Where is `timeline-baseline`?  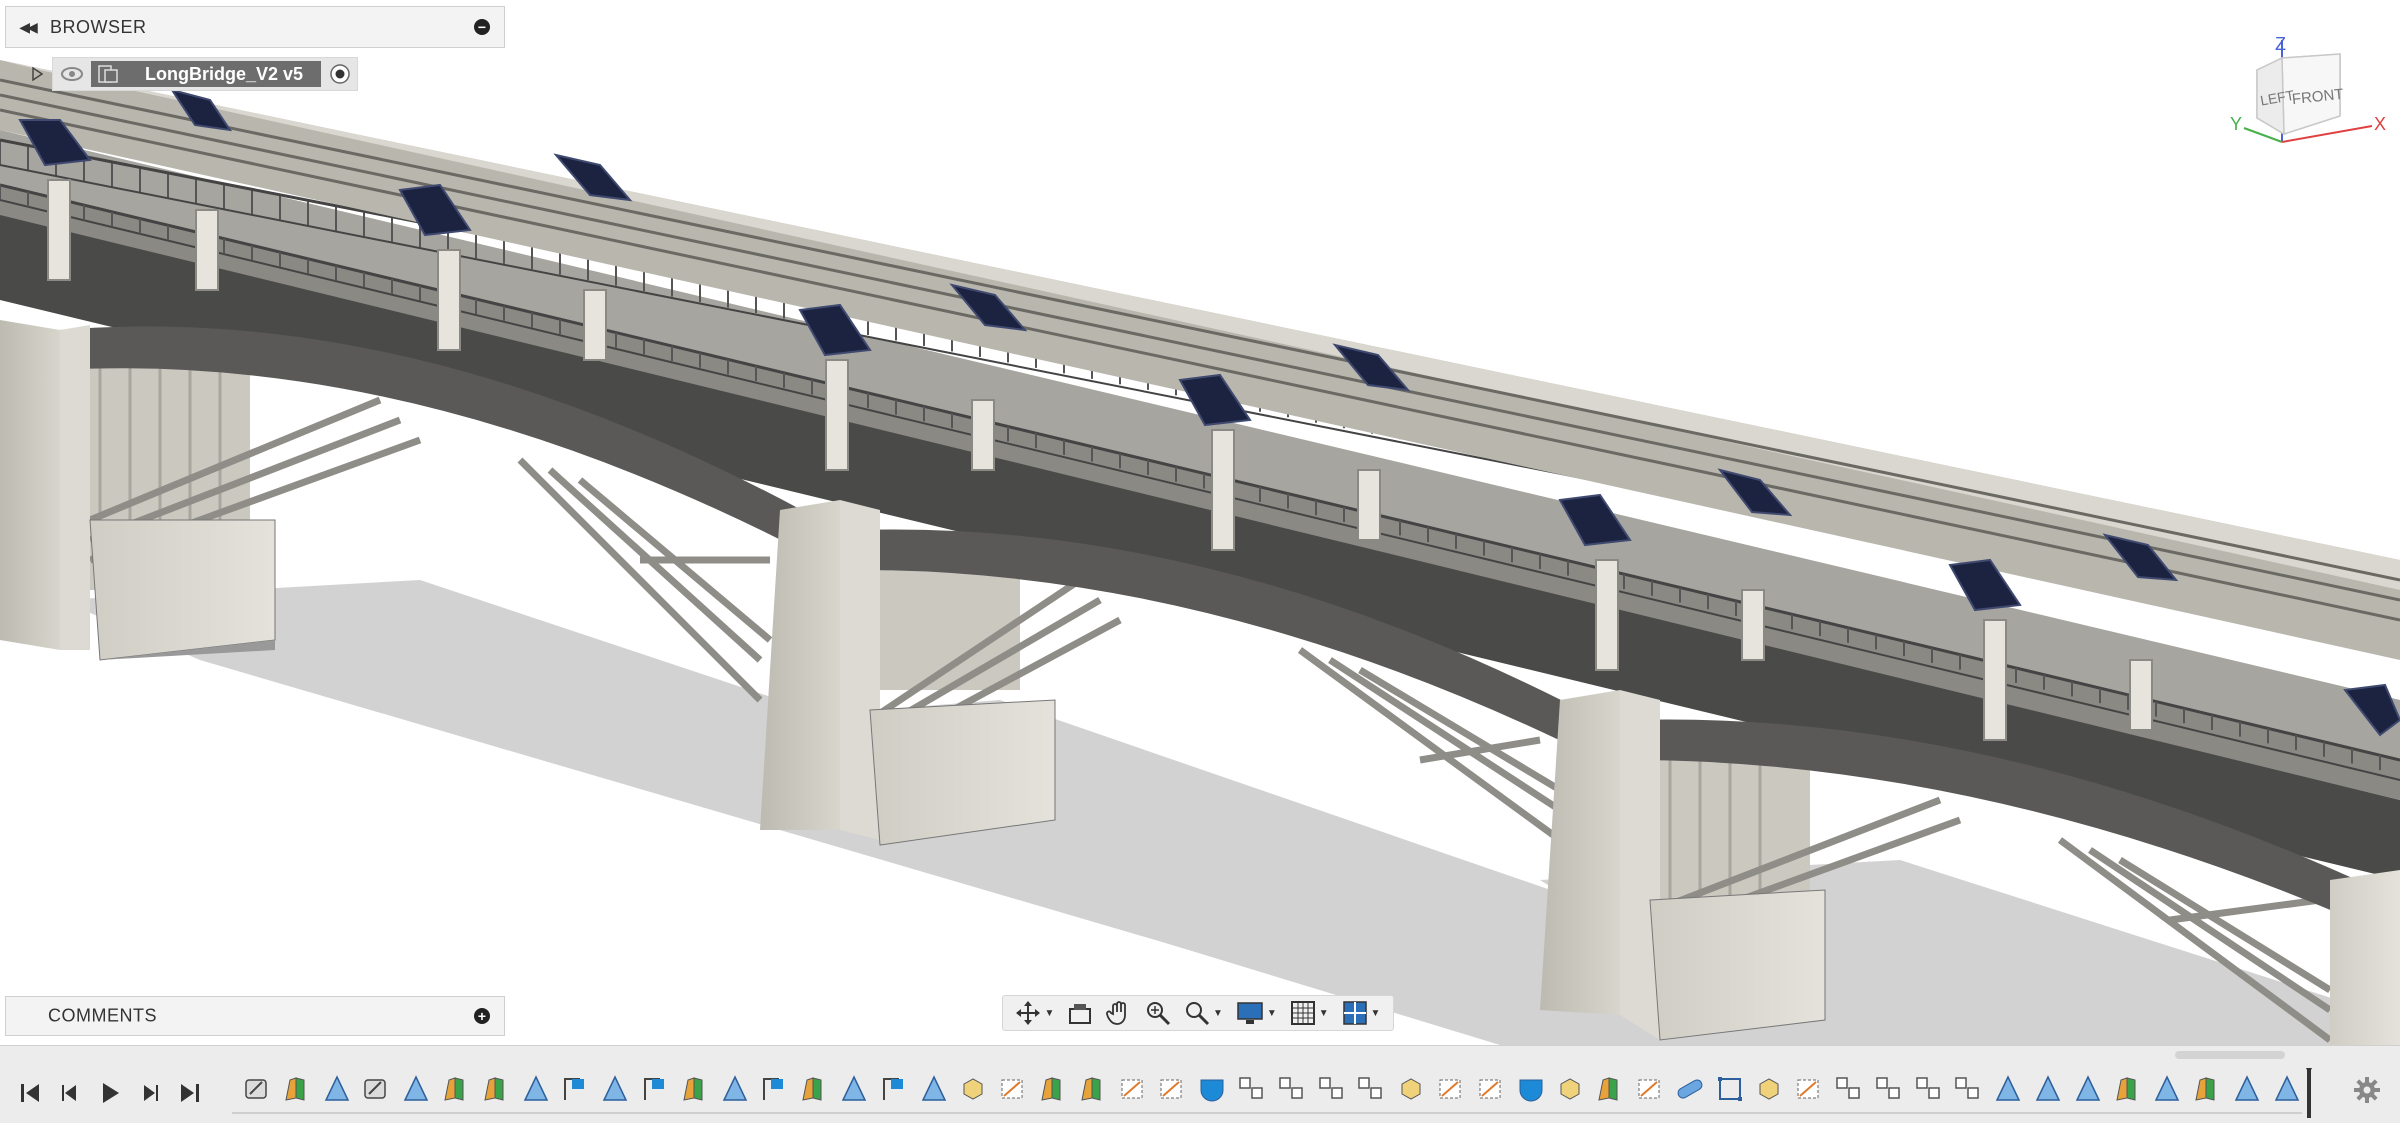 timeline-baseline is located at coordinates (1267, 1113).